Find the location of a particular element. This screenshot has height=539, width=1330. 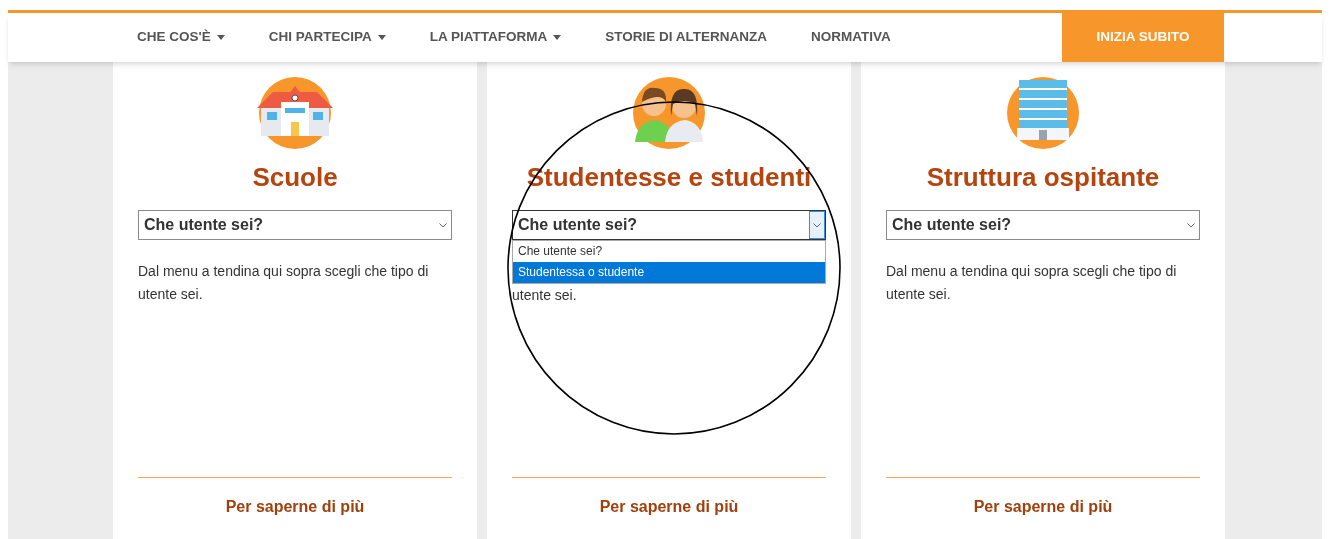

nav-link: LA PIATTAFORMA is located at coordinates (495, 37).